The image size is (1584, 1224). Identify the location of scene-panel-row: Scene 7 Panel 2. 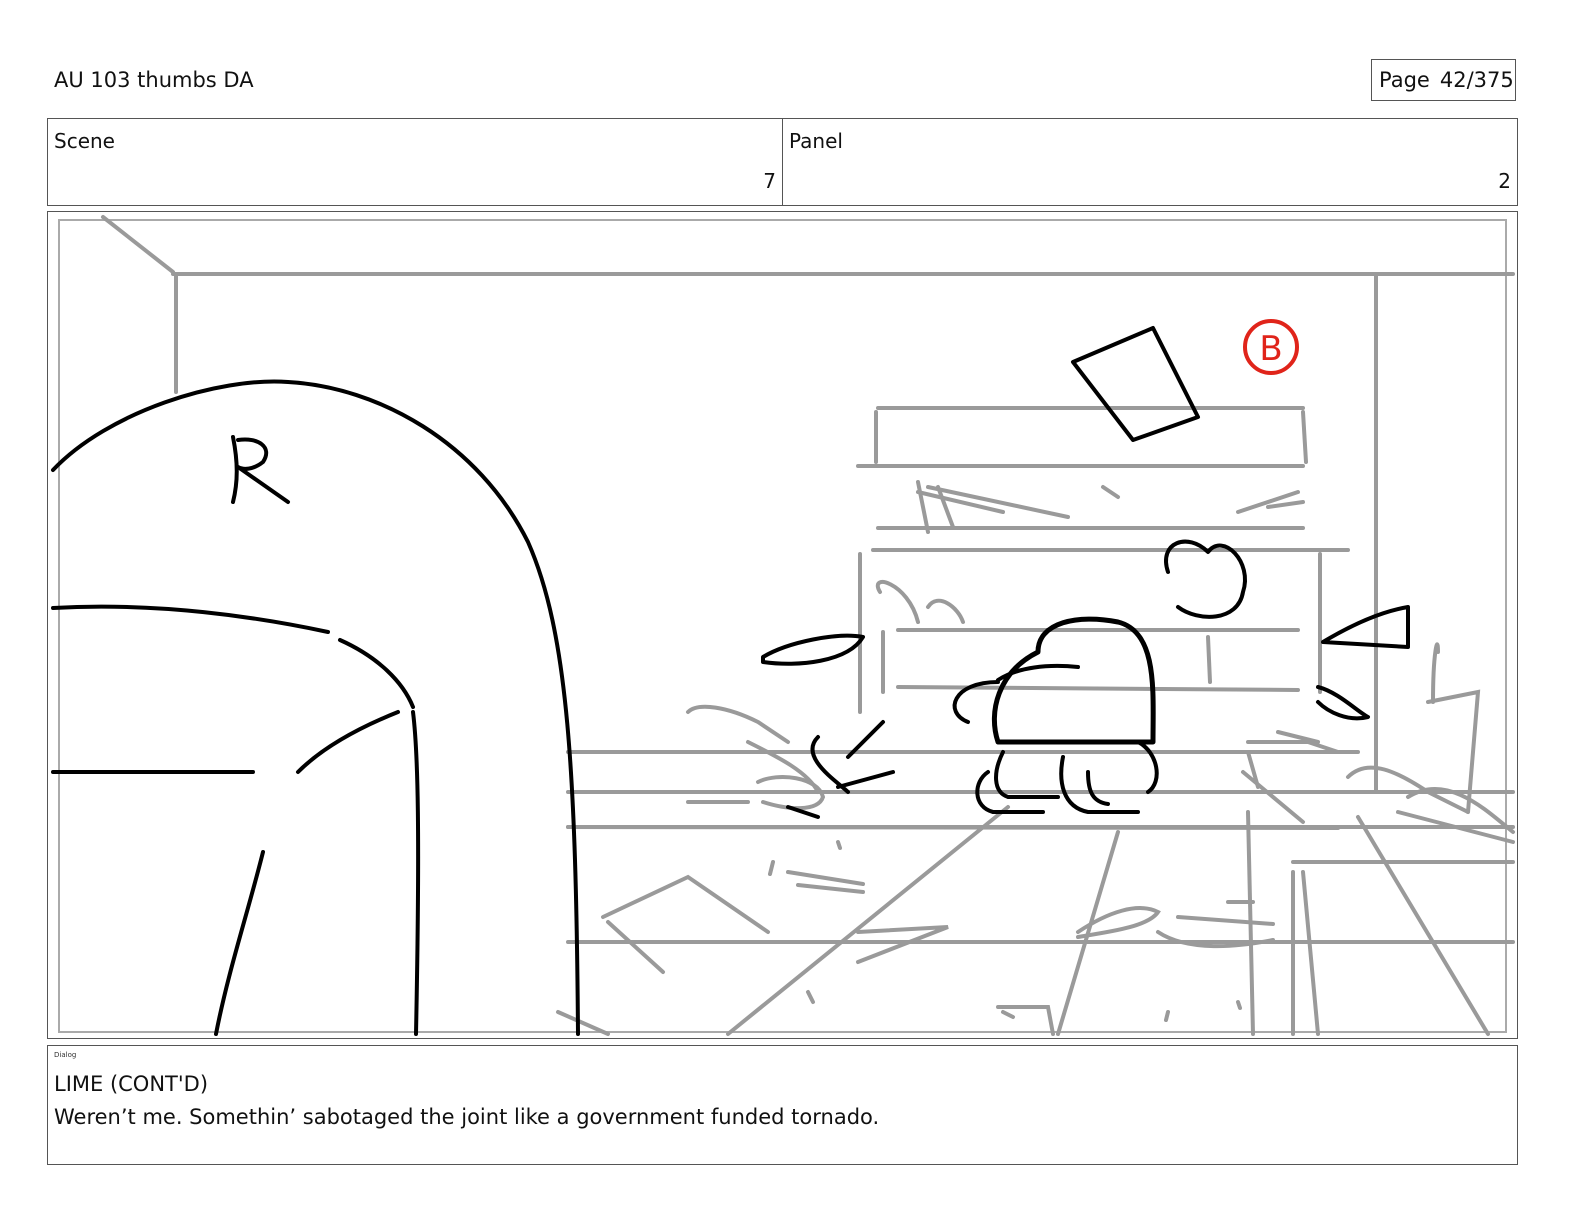
(782, 162).